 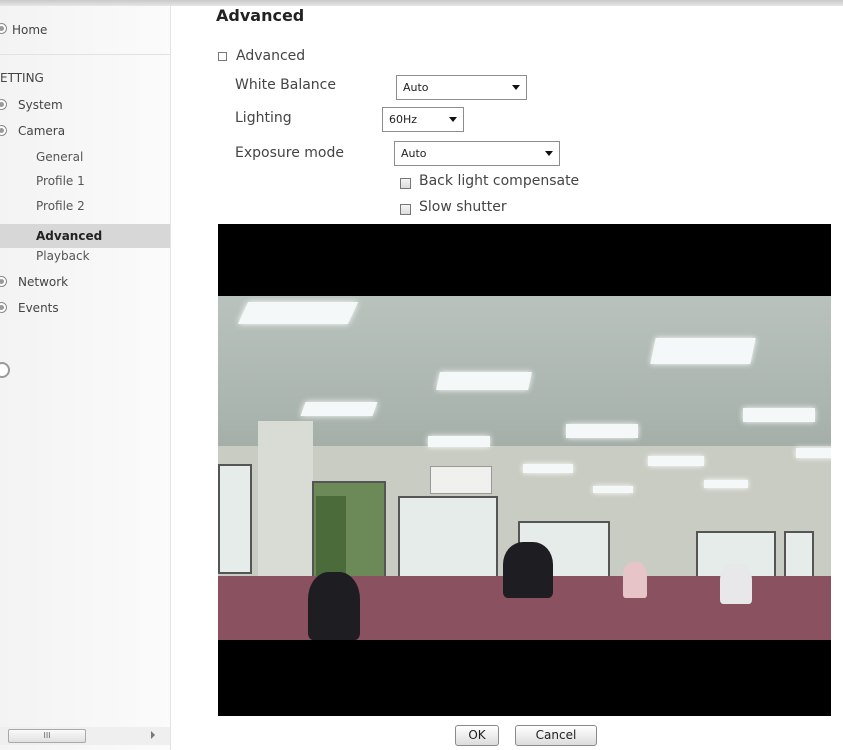 I want to click on scrollbar-thumb: III, so click(x=47, y=736).